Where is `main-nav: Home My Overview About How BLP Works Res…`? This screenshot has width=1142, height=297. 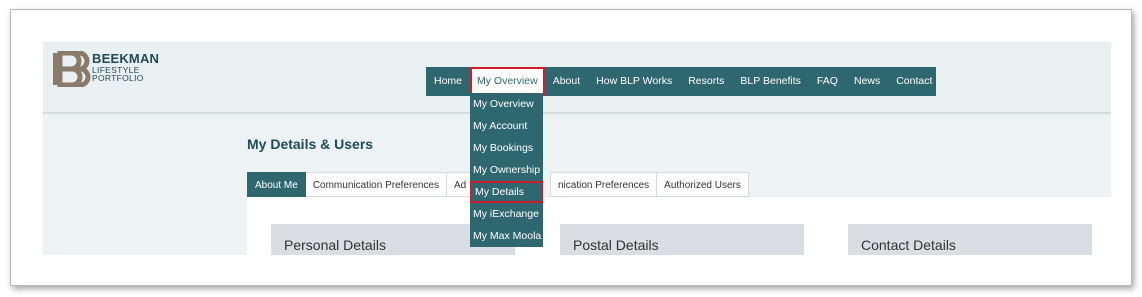 main-nav: Home My Overview About How BLP Works Res… is located at coordinates (681, 81).